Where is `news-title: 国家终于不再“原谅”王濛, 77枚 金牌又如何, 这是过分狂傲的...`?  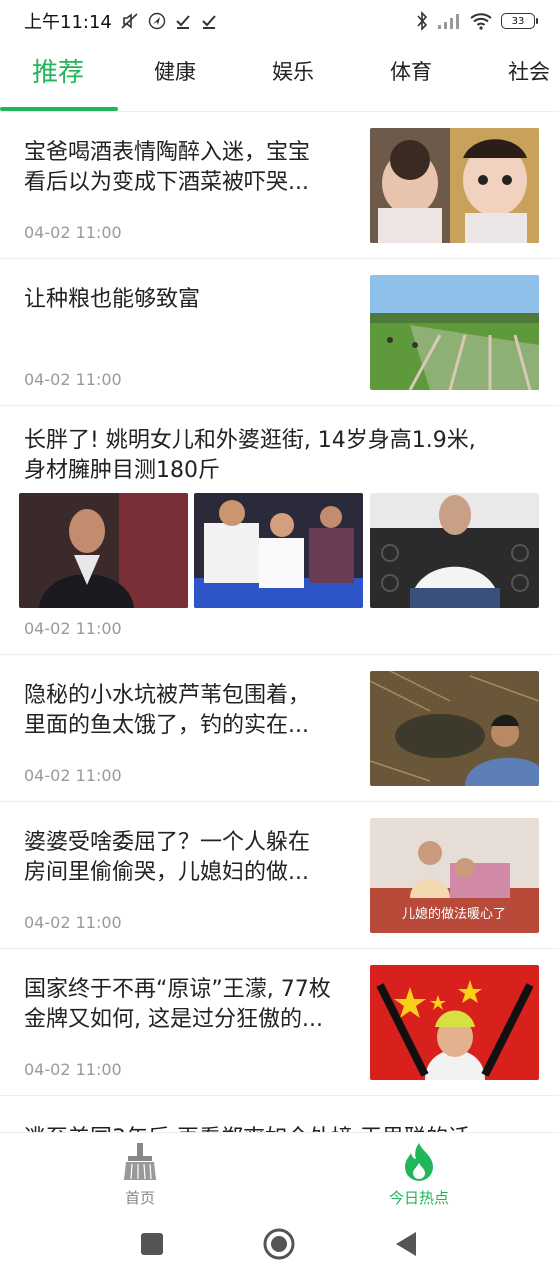
news-title: 国家终于不再“原谅”王濛, 77枚 金牌又如何, 这是过分狂傲的... is located at coordinates (177, 1005).